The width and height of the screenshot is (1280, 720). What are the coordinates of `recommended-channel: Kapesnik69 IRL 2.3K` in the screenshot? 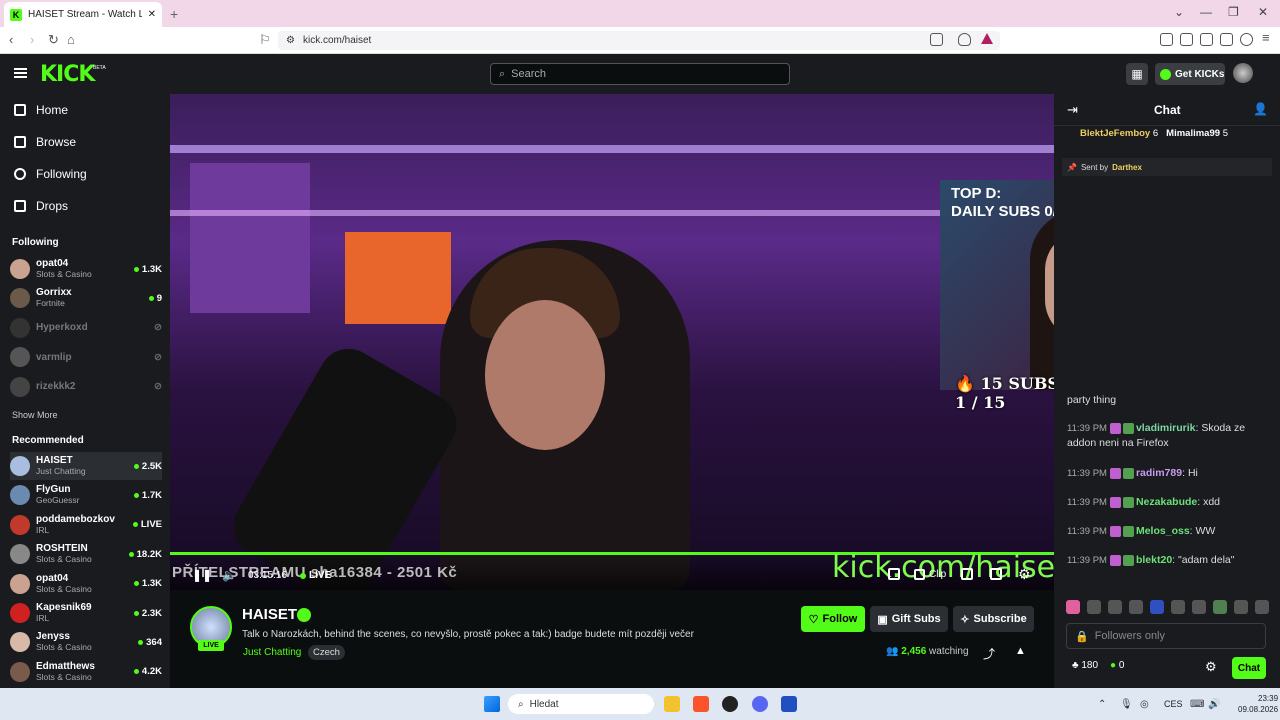 It's located at (86, 613).